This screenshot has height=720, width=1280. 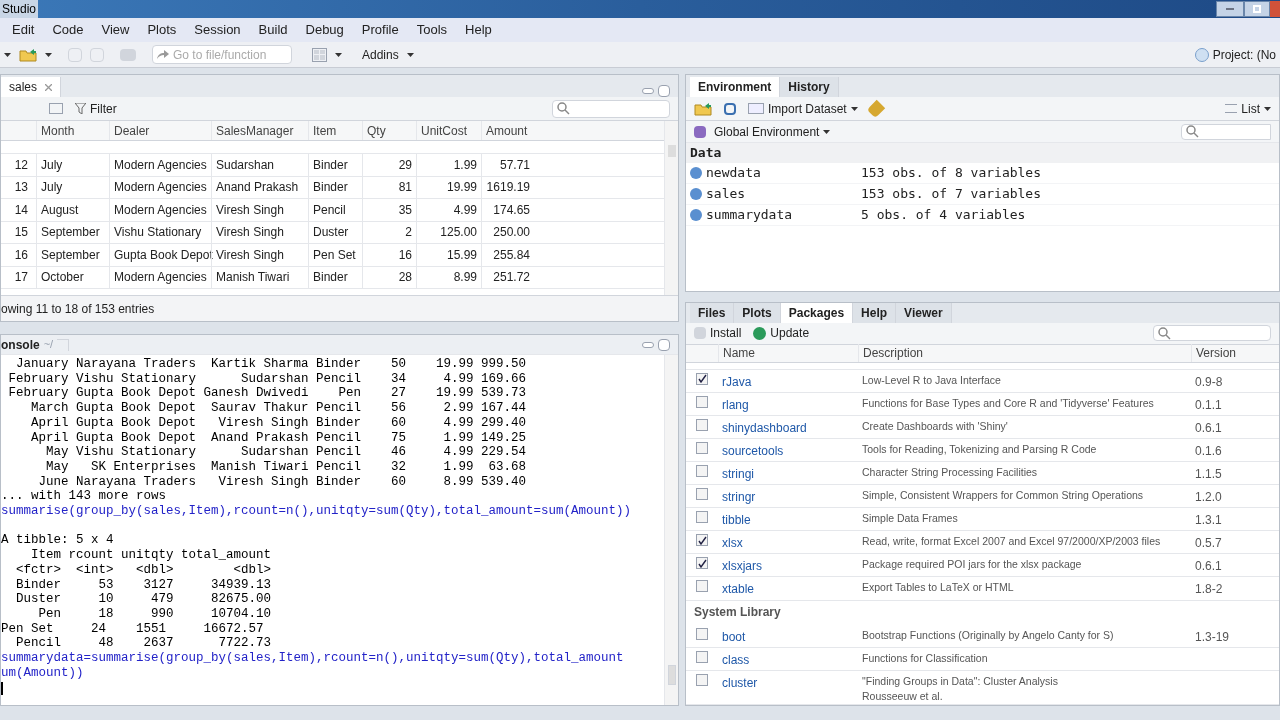 What do you see at coordinates (924, 313) in the screenshot?
I see `pane-tab: Viewer` at bounding box center [924, 313].